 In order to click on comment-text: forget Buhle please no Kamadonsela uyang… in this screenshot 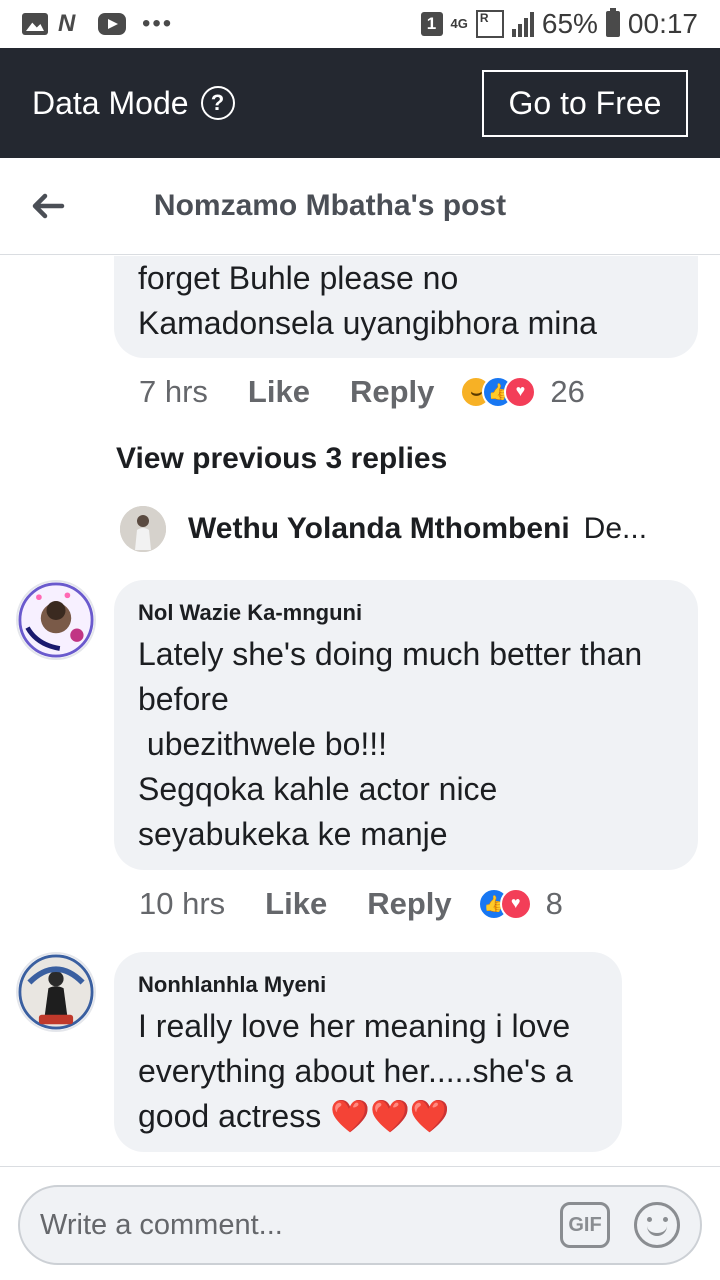, I will do `click(367, 300)`.